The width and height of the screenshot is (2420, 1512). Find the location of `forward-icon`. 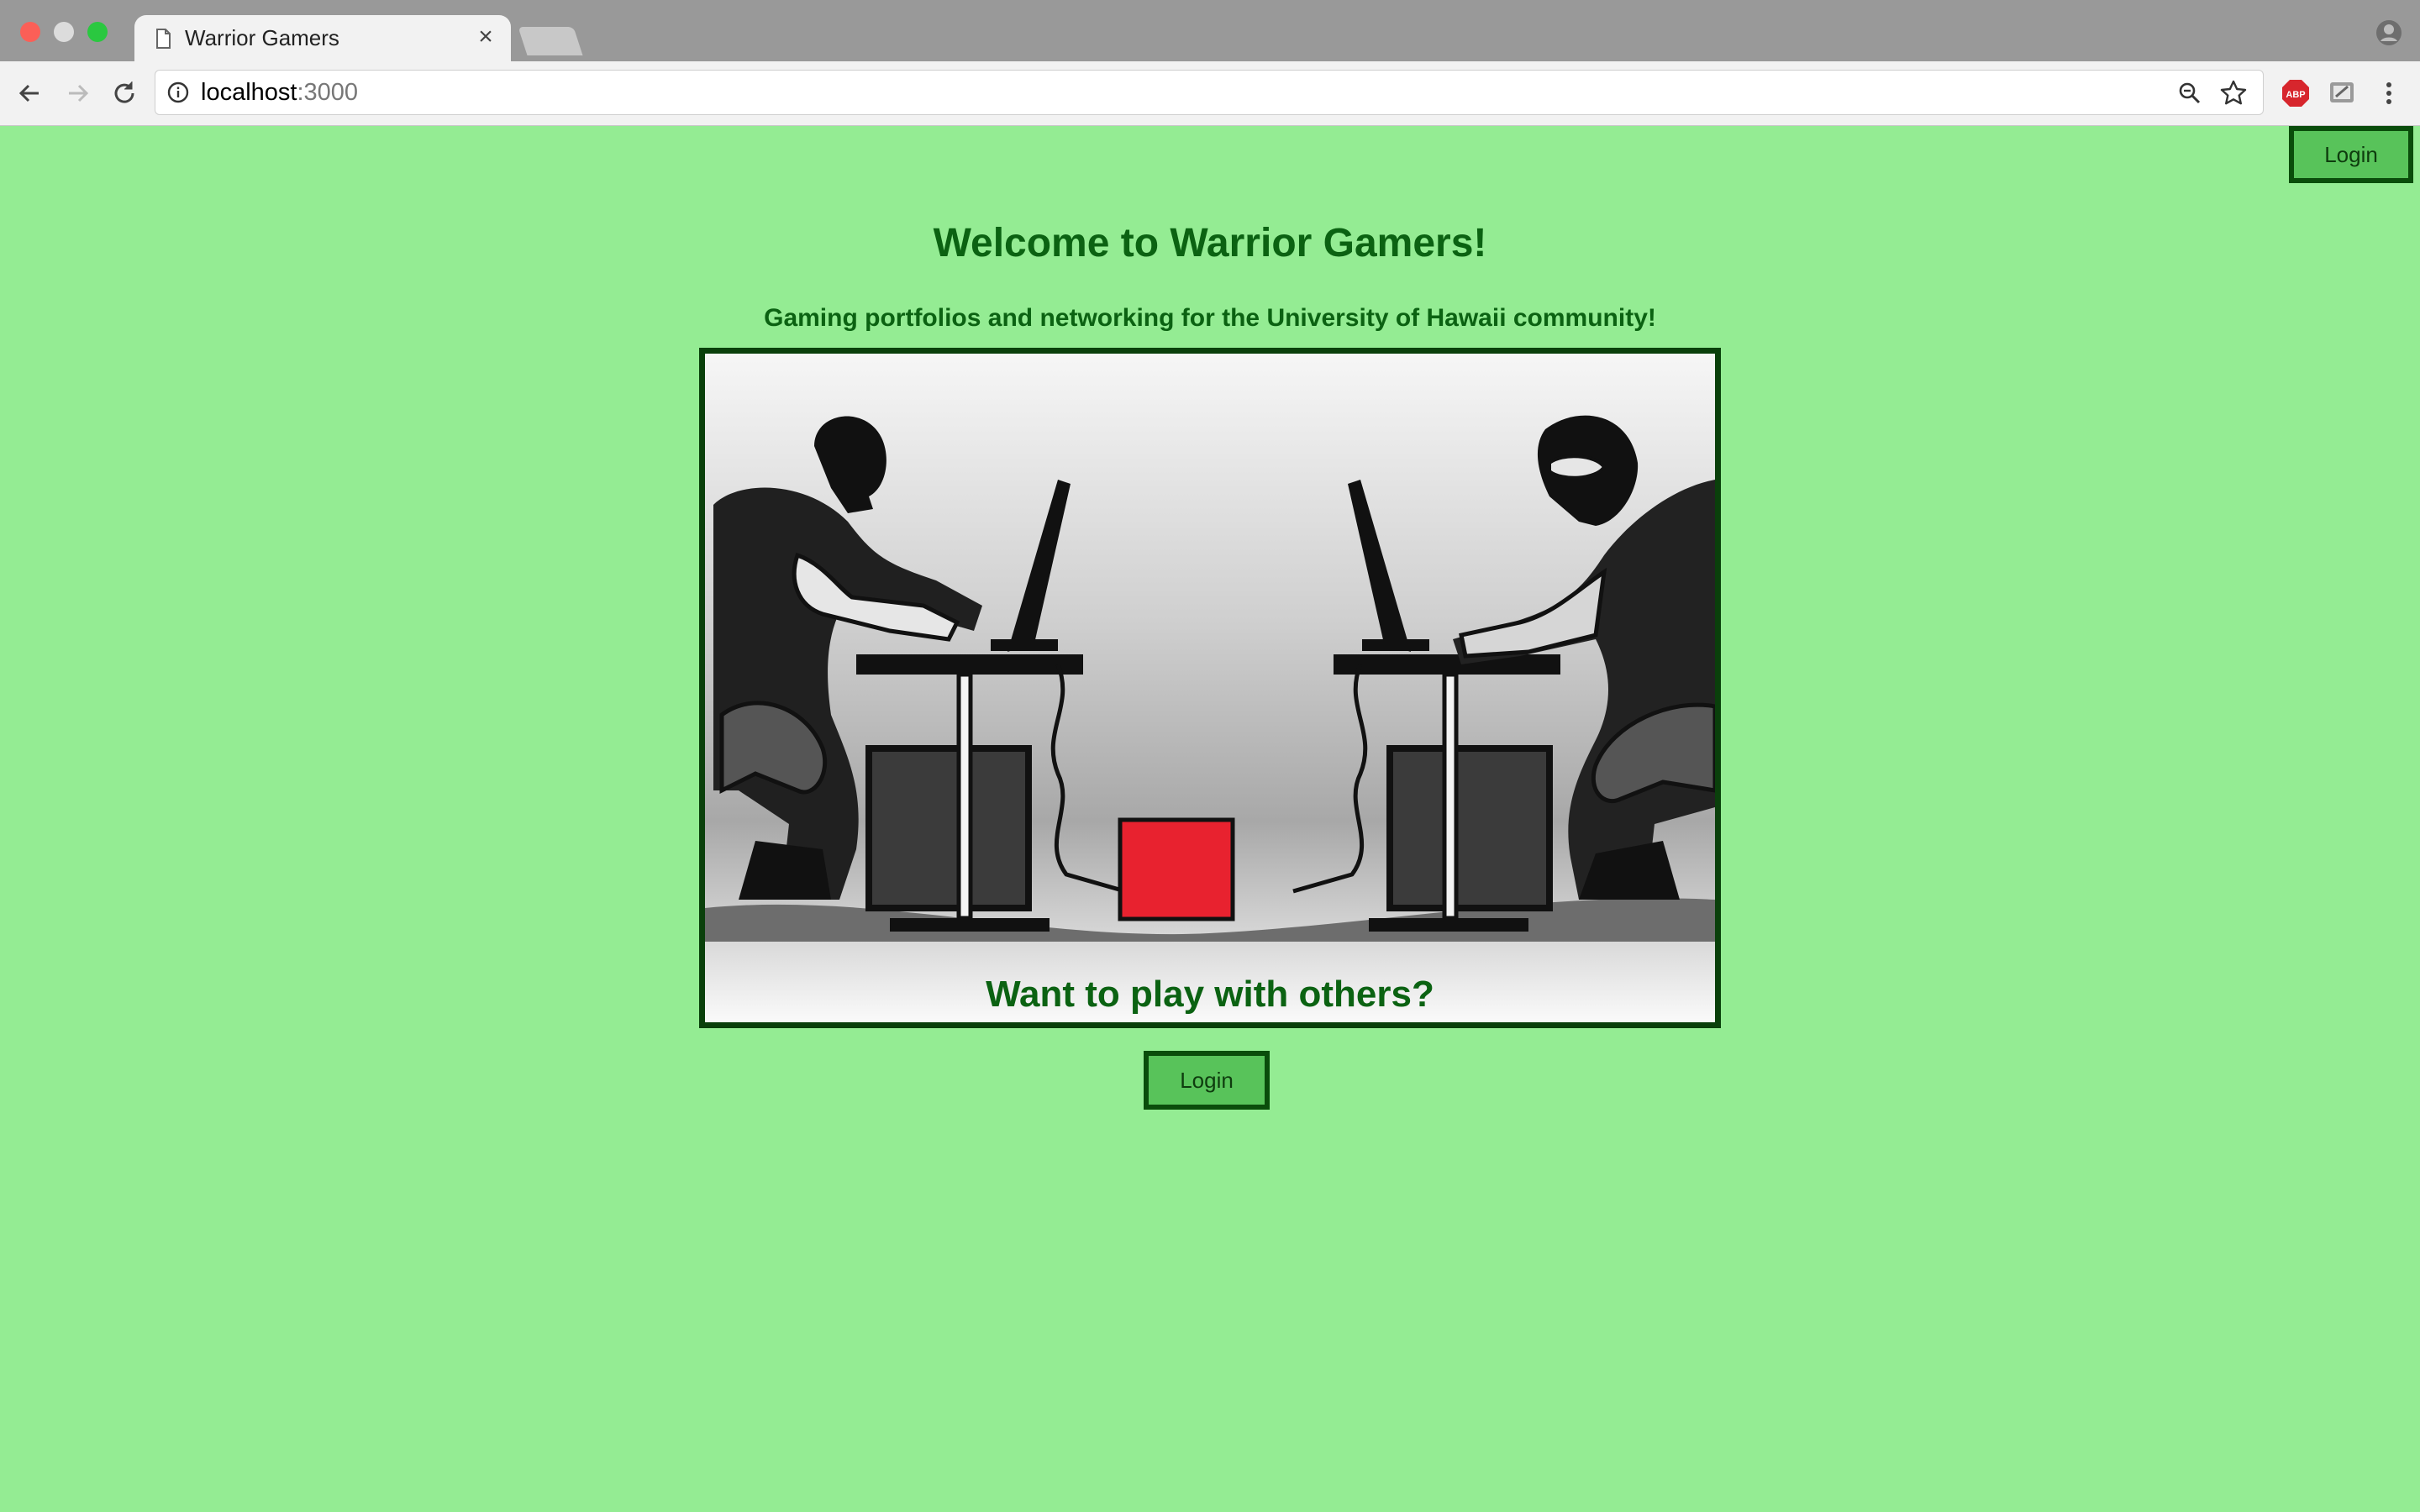

forward-icon is located at coordinates (77, 93).